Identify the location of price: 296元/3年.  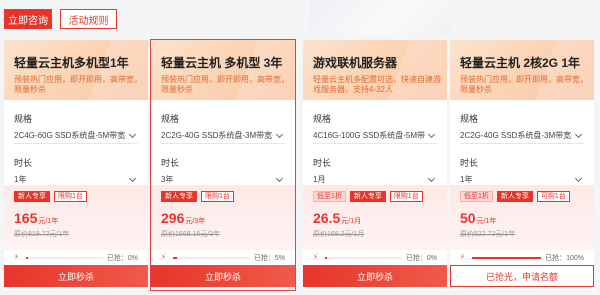
(223, 219).